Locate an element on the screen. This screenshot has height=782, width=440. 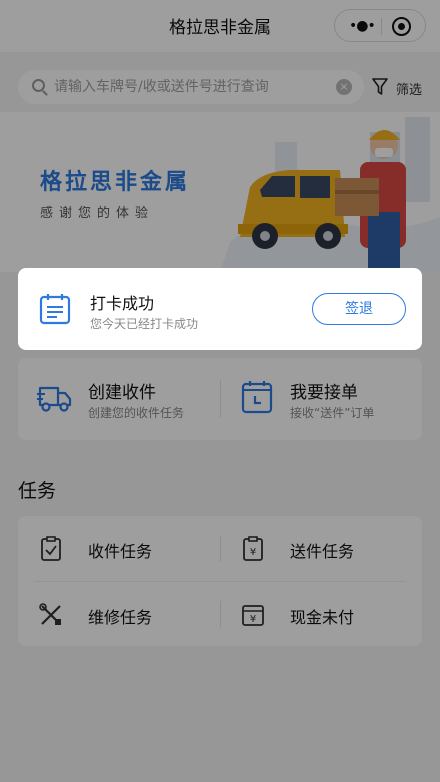
accept-order-card: 我要接单 接收“送件”订单 is located at coordinates (321, 399).